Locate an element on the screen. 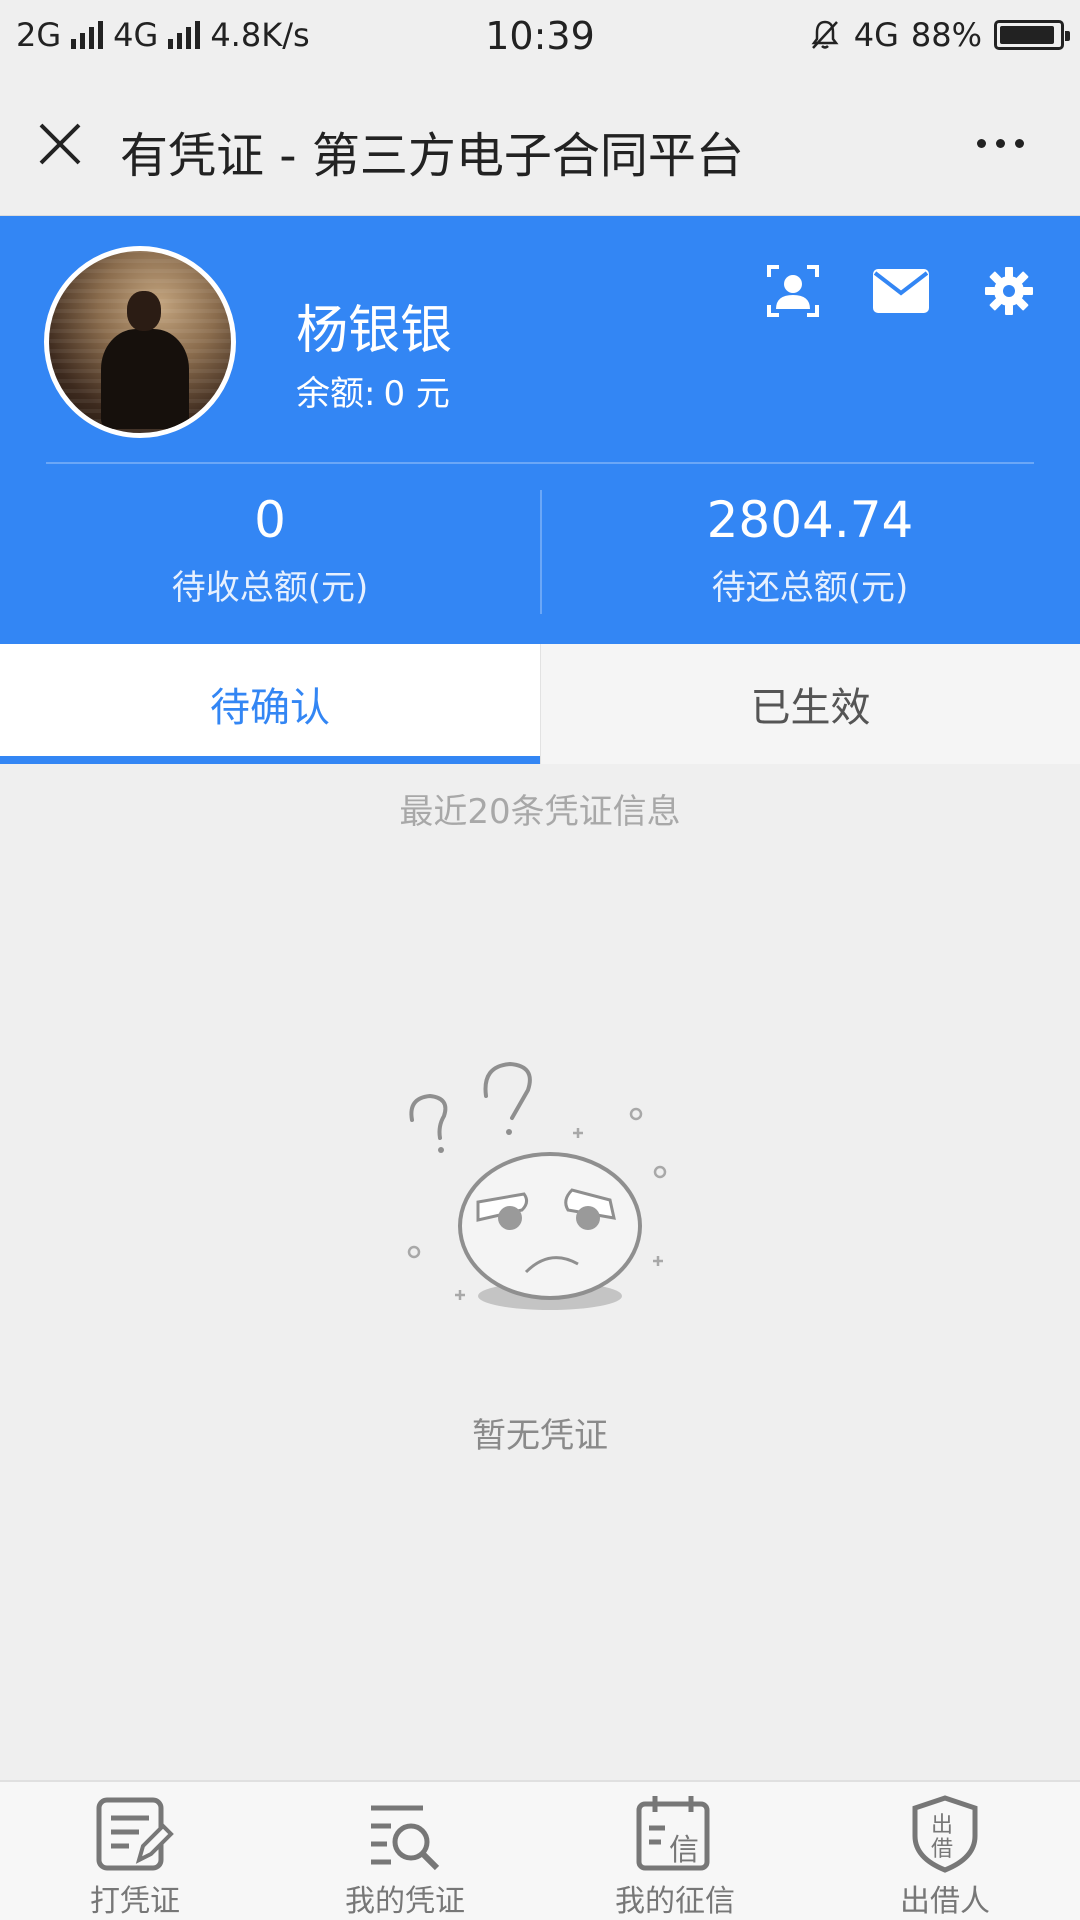  credit-calendar-icon: 信 is located at coordinates (673, 1833).